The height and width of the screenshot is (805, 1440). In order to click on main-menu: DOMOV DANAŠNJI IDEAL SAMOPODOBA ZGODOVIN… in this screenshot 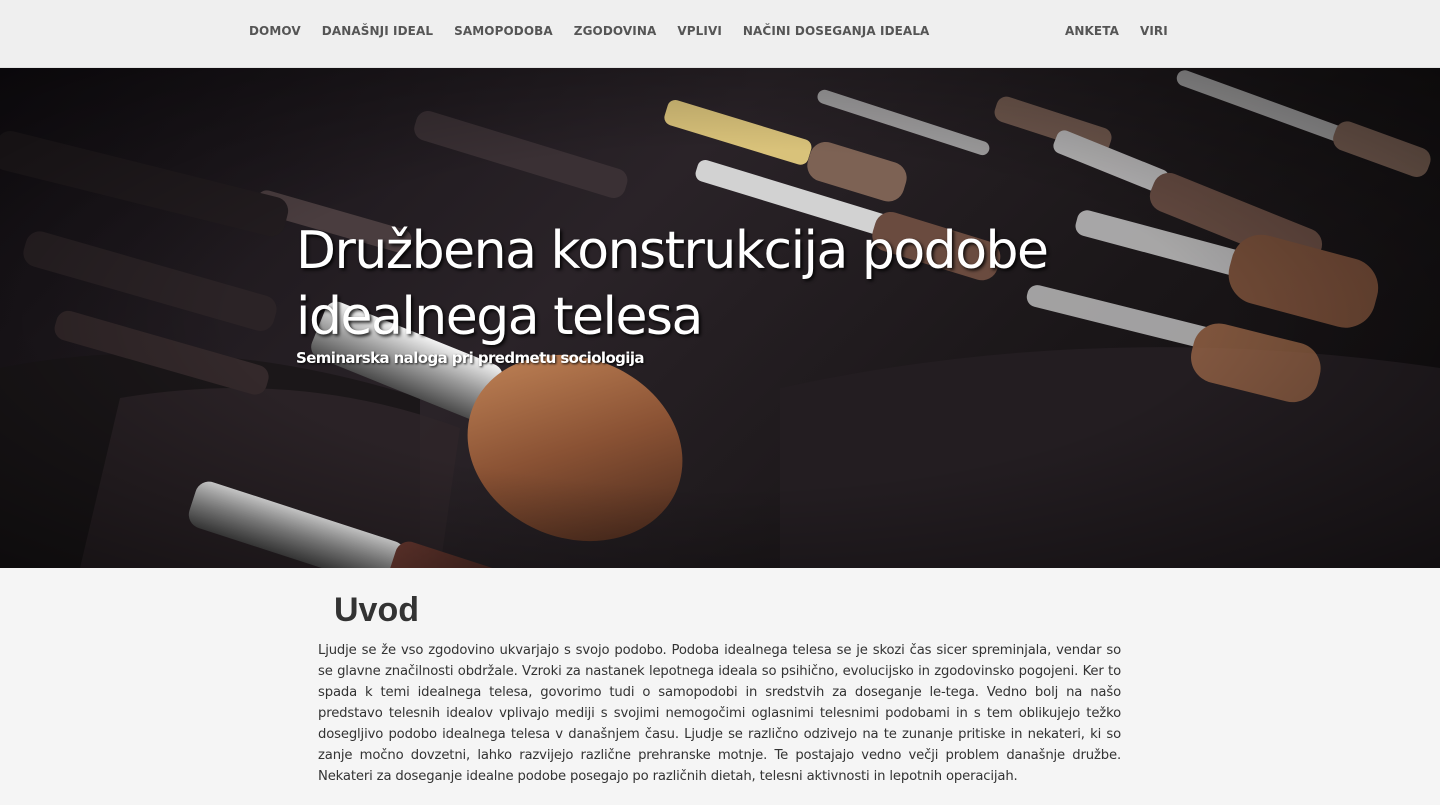, I will do `click(599, 31)`.